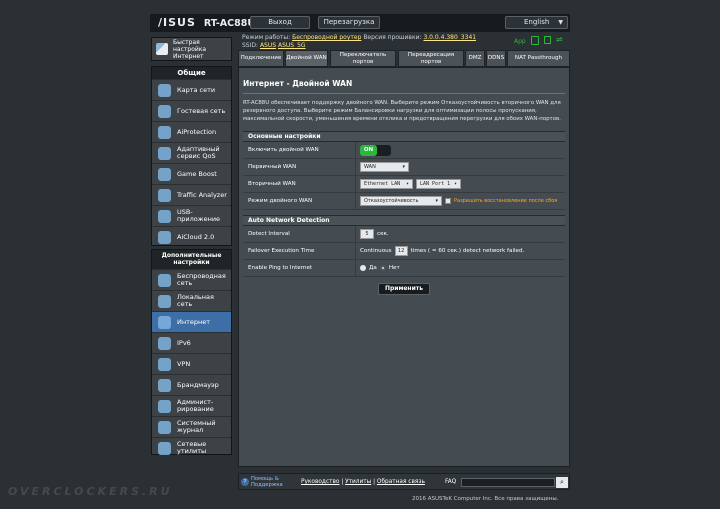  I want to click on quick-setup-button: Быстрая настройка Интернет, so click(191, 49).